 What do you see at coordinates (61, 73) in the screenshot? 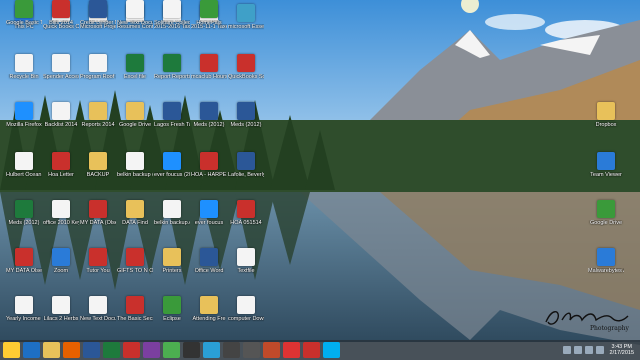
I see `desktop-icon: Spender Access` at bounding box center [61, 73].